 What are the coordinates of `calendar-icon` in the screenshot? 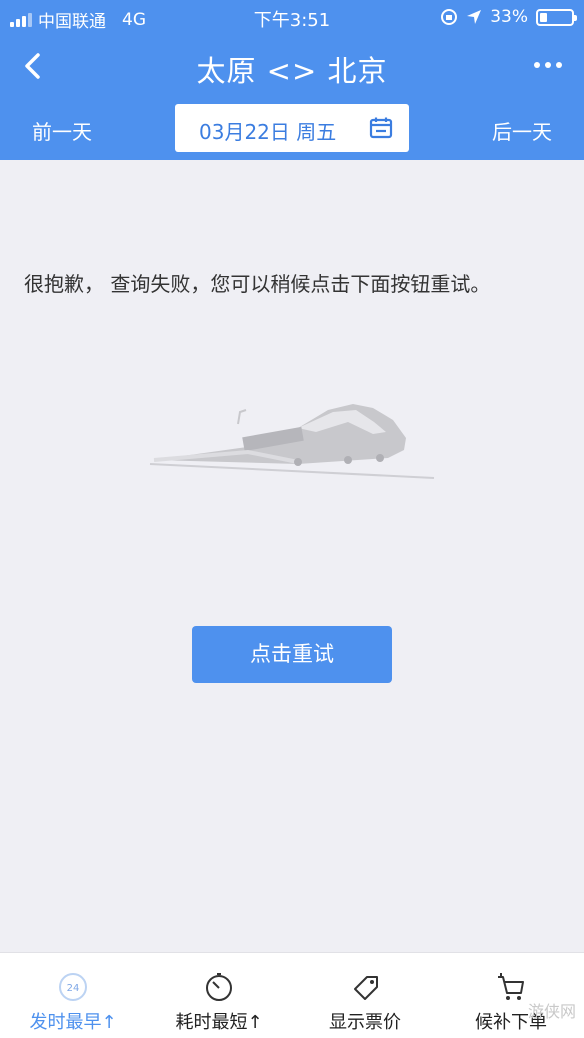 It's located at (381, 128).